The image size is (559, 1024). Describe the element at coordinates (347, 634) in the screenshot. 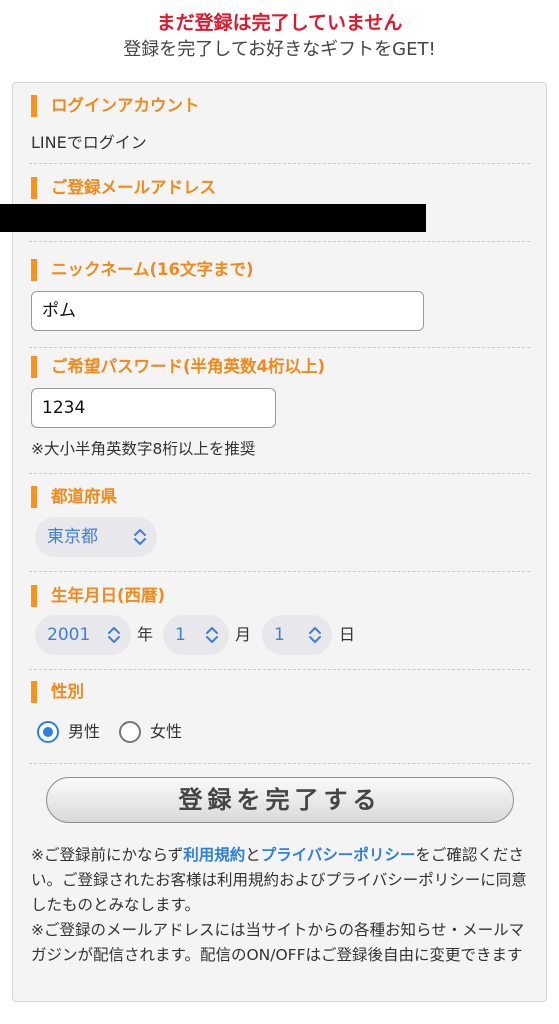

I see `day-unit: 日` at that location.